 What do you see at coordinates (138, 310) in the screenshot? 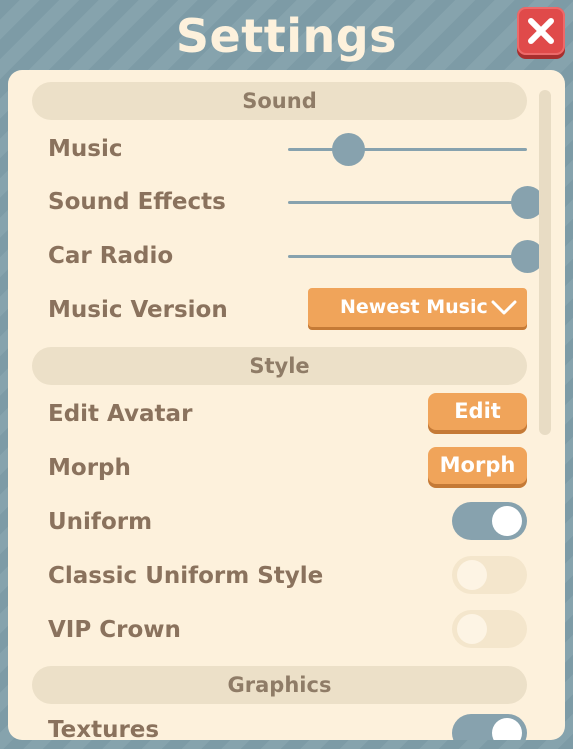
I see `music-version-label: Music Version` at bounding box center [138, 310].